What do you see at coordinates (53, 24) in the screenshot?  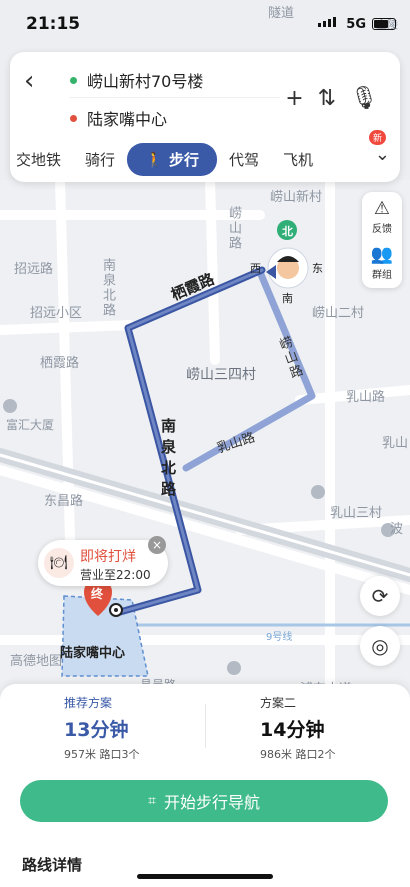 I see `status-time: 21:15` at bounding box center [53, 24].